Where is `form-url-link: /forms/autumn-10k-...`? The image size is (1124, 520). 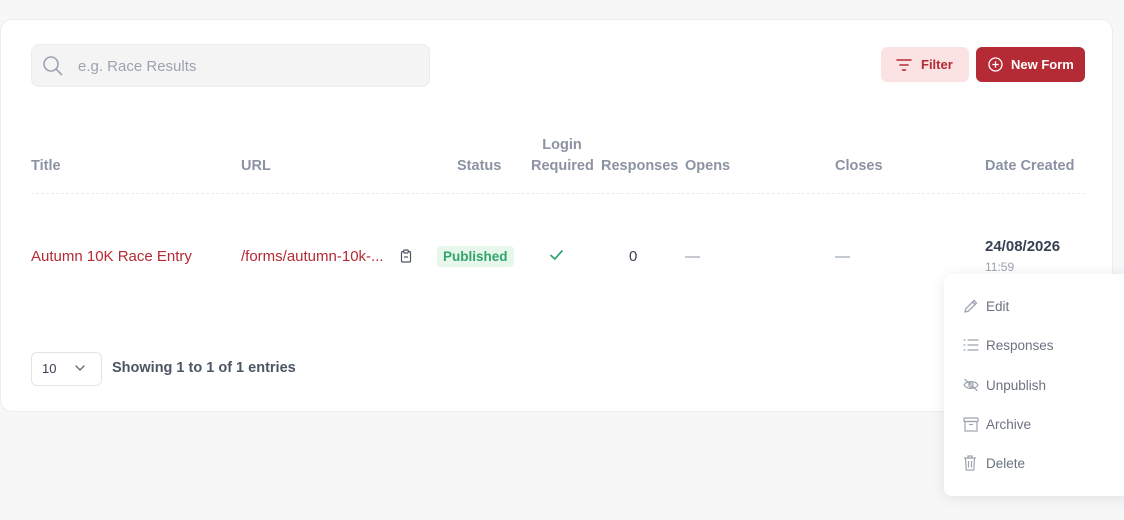 form-url-link: /forms/autumn-10k-... is located at coordinates (315, 257).